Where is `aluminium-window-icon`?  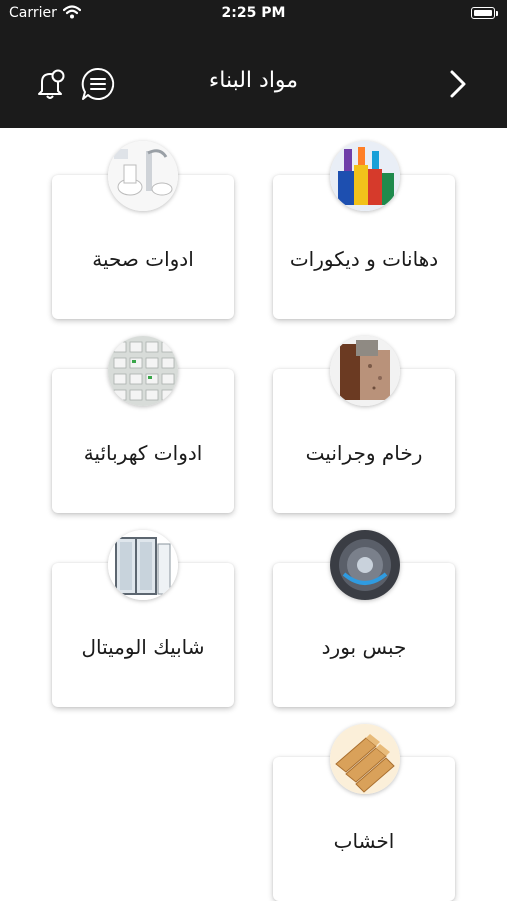 aluminium-window-icon is located at coordinates (143, 565).